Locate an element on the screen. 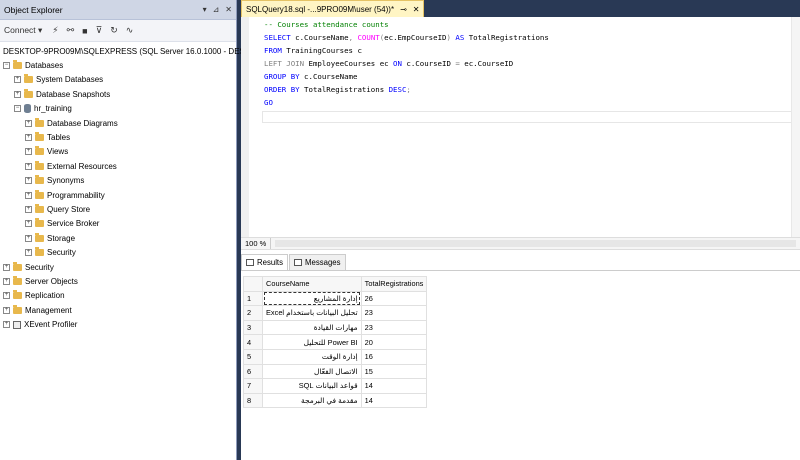  row-number: 8 is located at coordinates (253, 400).